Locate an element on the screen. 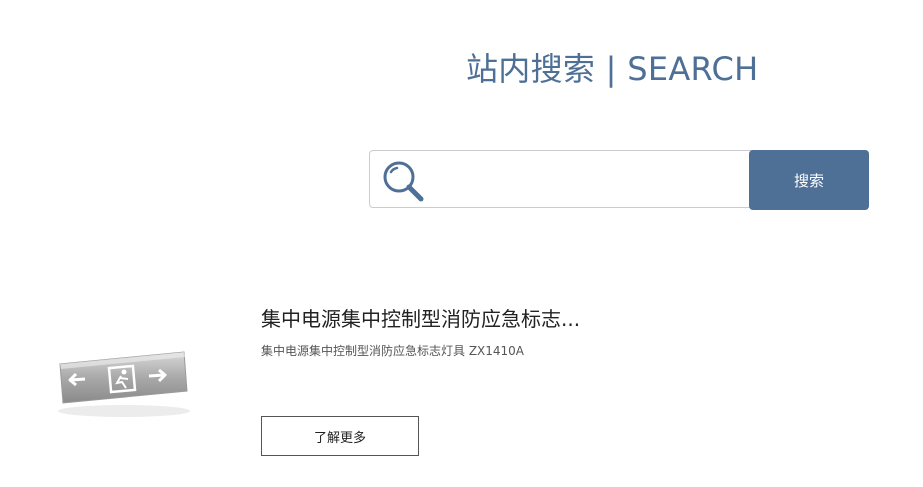 This screenshot has width=923, height=487. search-input is located at coordinates (591, 180).